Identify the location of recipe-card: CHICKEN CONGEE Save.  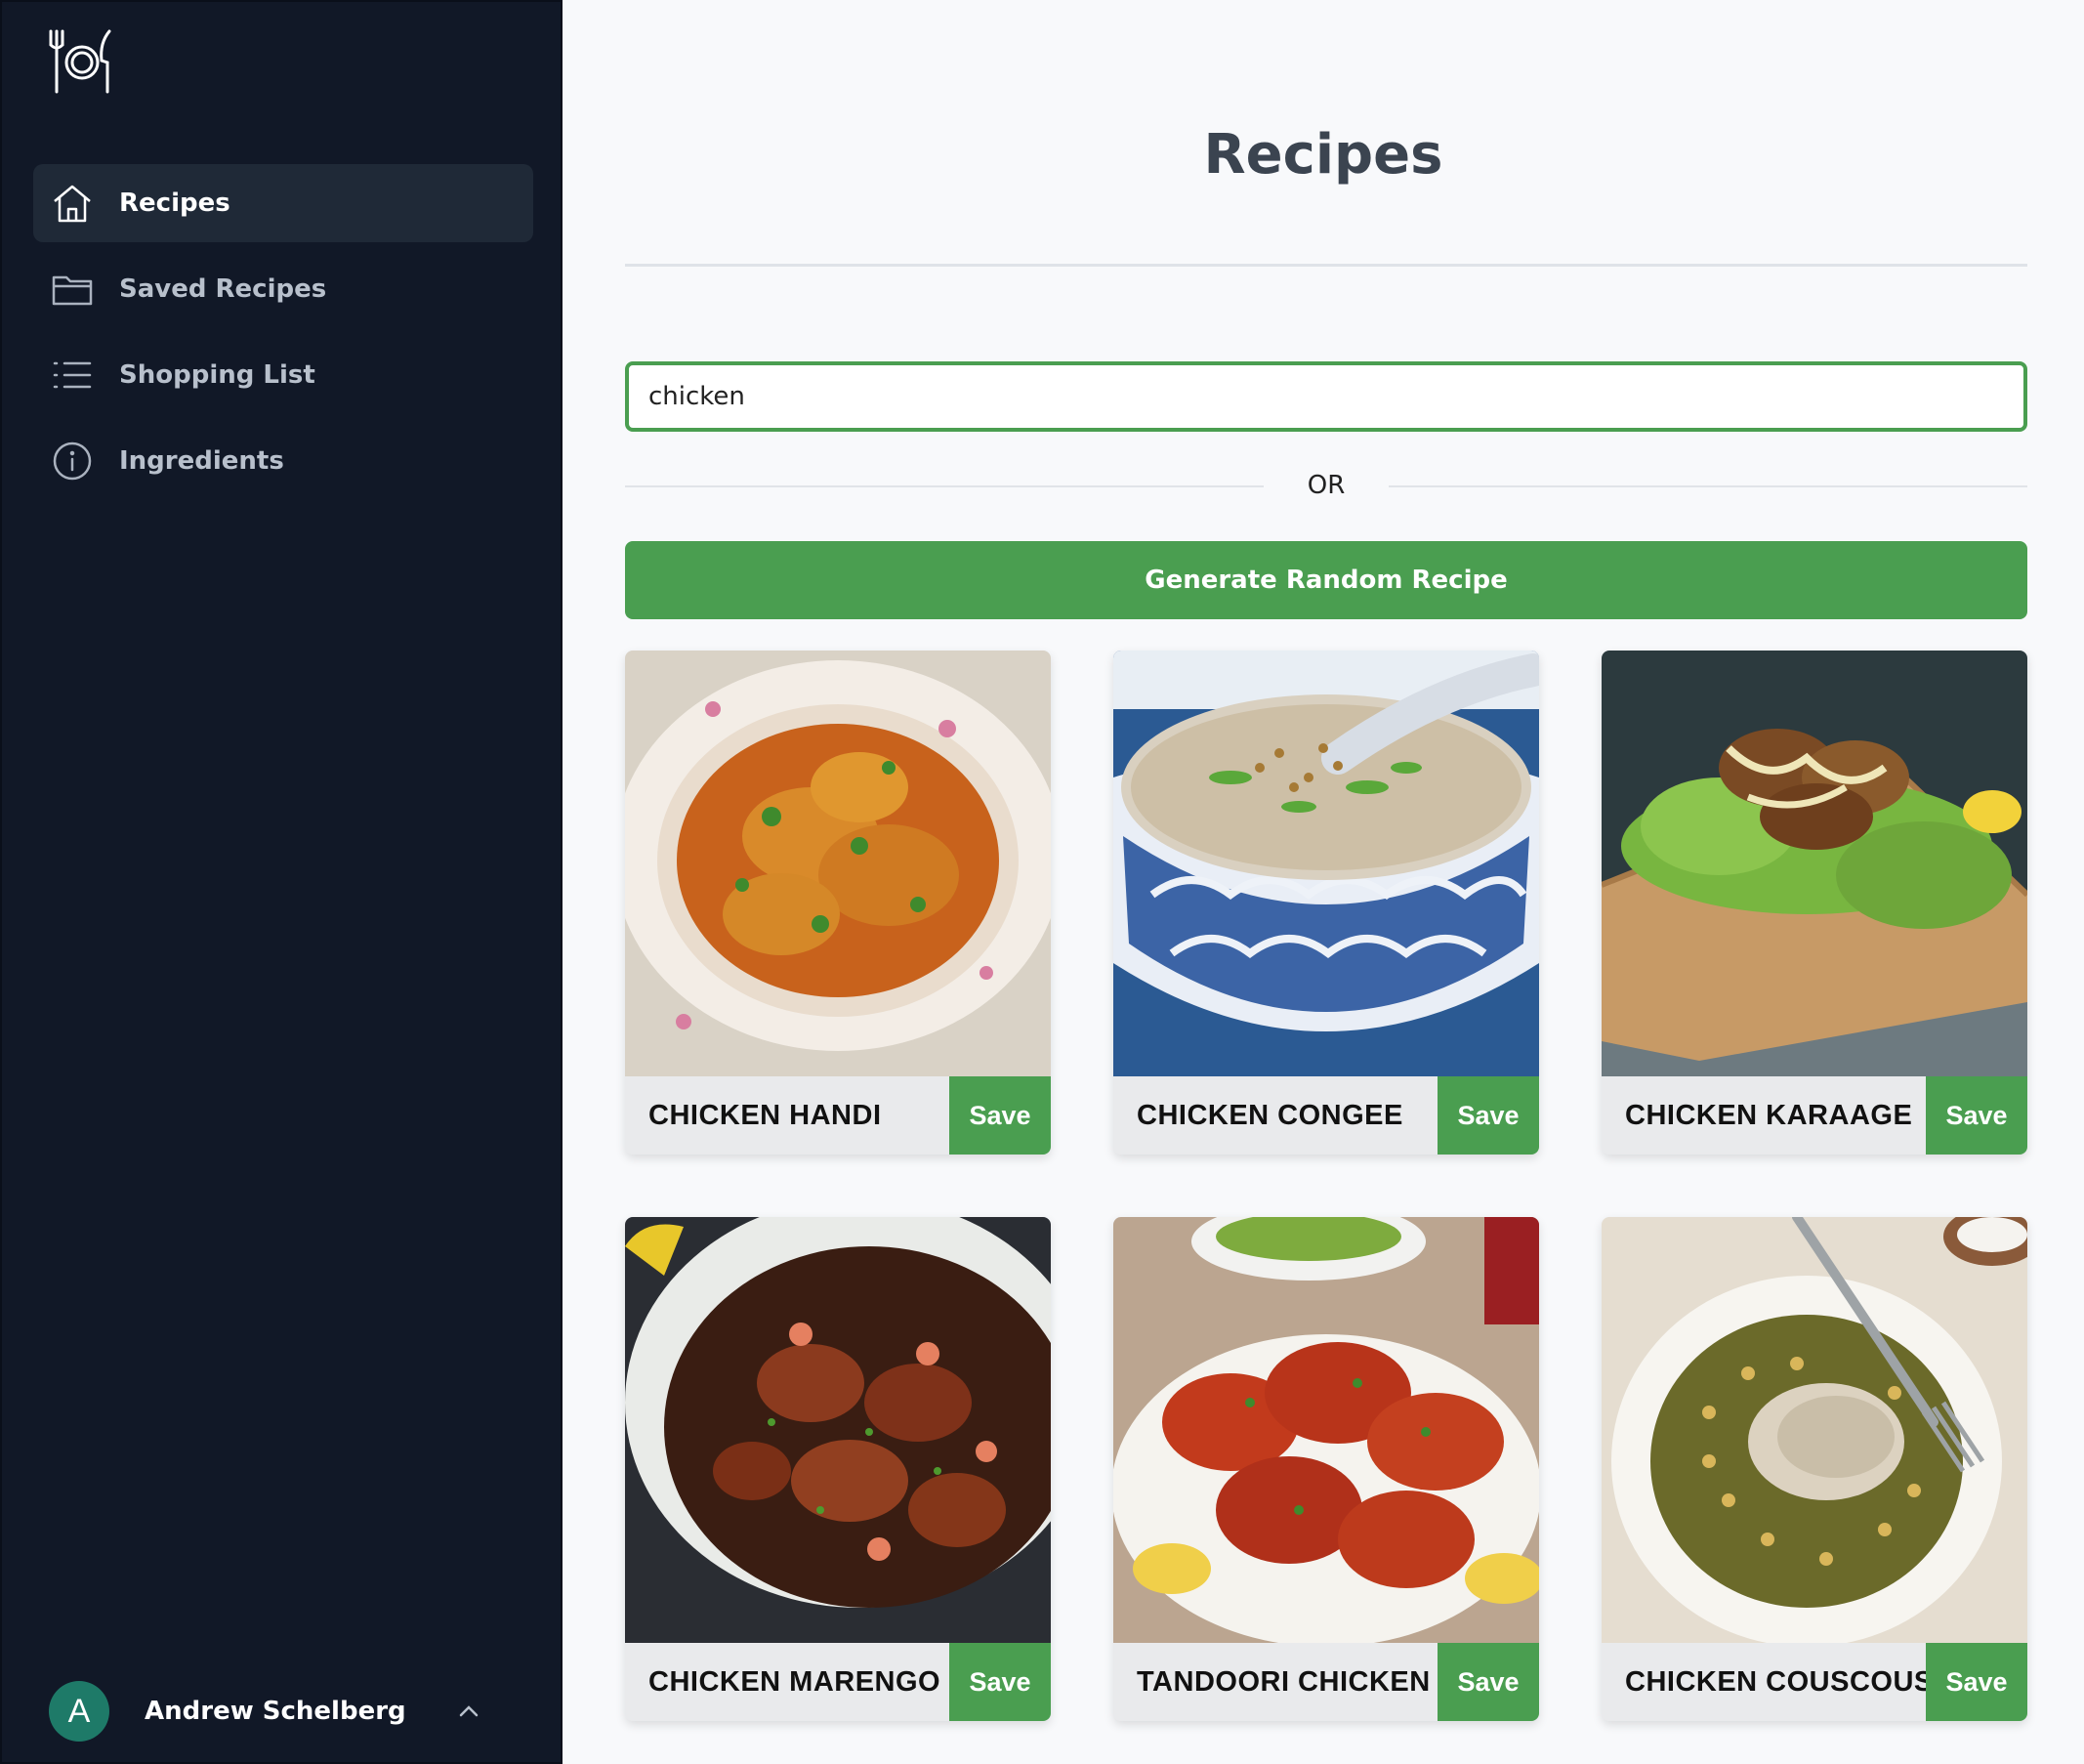
(1326, 903).